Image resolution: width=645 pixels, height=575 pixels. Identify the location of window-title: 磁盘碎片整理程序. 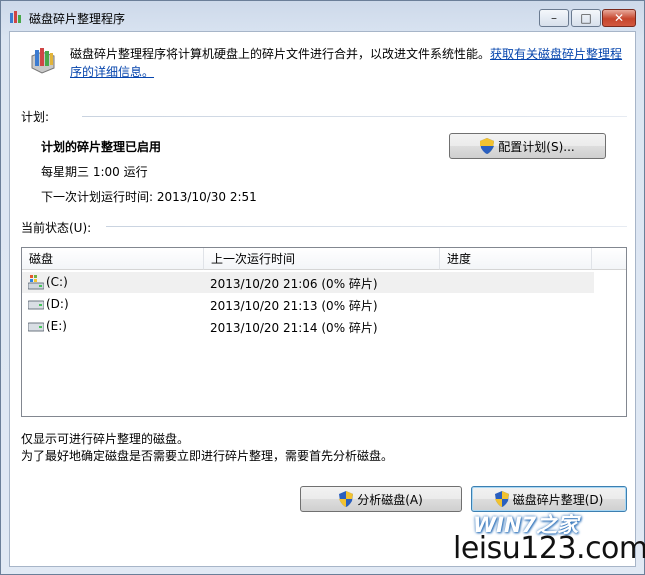
(77, 19).